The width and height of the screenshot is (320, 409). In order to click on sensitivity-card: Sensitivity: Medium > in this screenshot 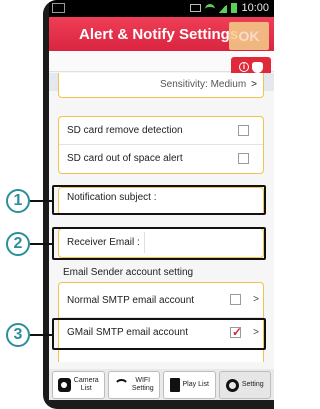, I will do `click(161, 85)`.